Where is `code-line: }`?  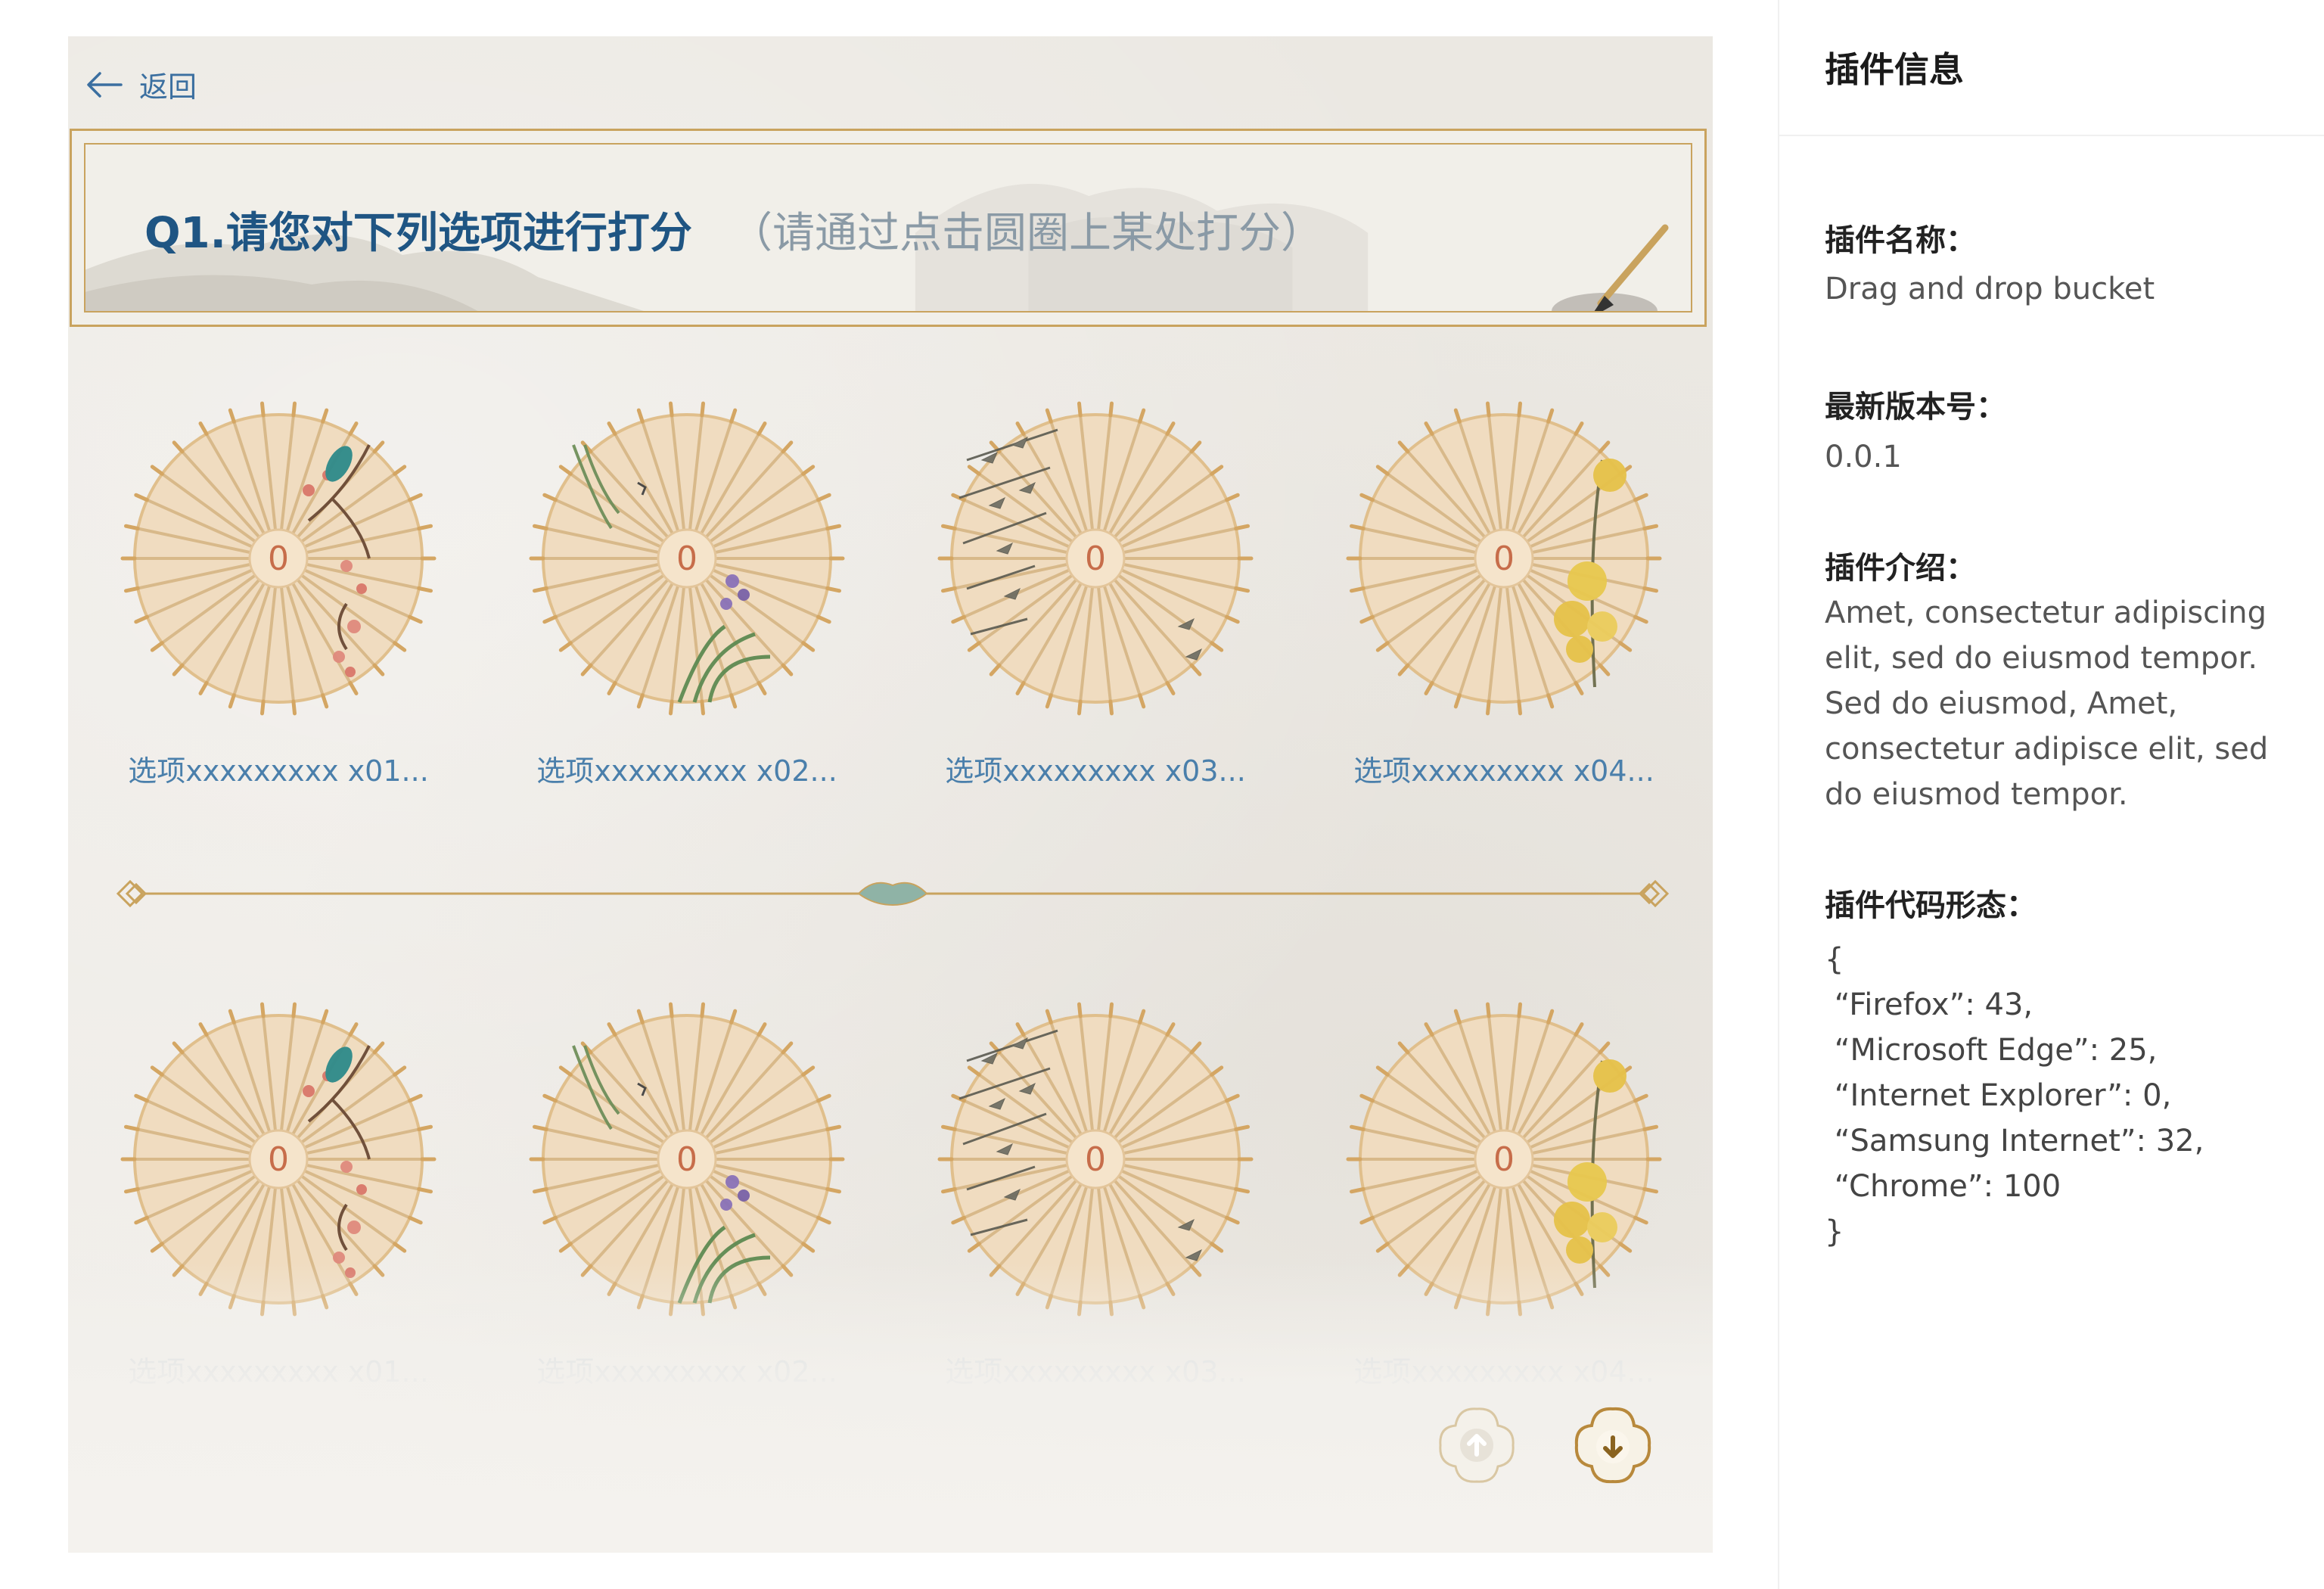 code-line: } is located at coordinates (1834, 1232).